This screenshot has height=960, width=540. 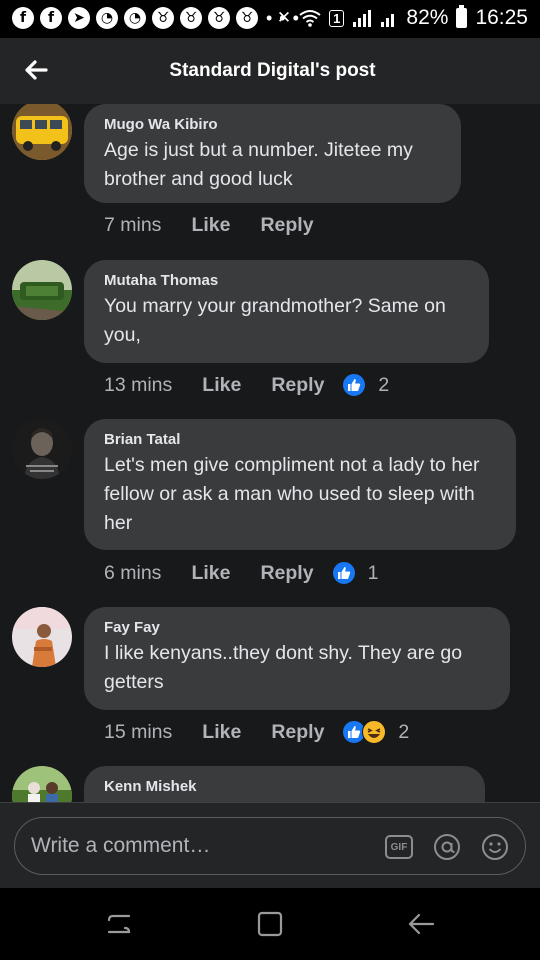 I want to click on home-button, so click(x=270, y=924).